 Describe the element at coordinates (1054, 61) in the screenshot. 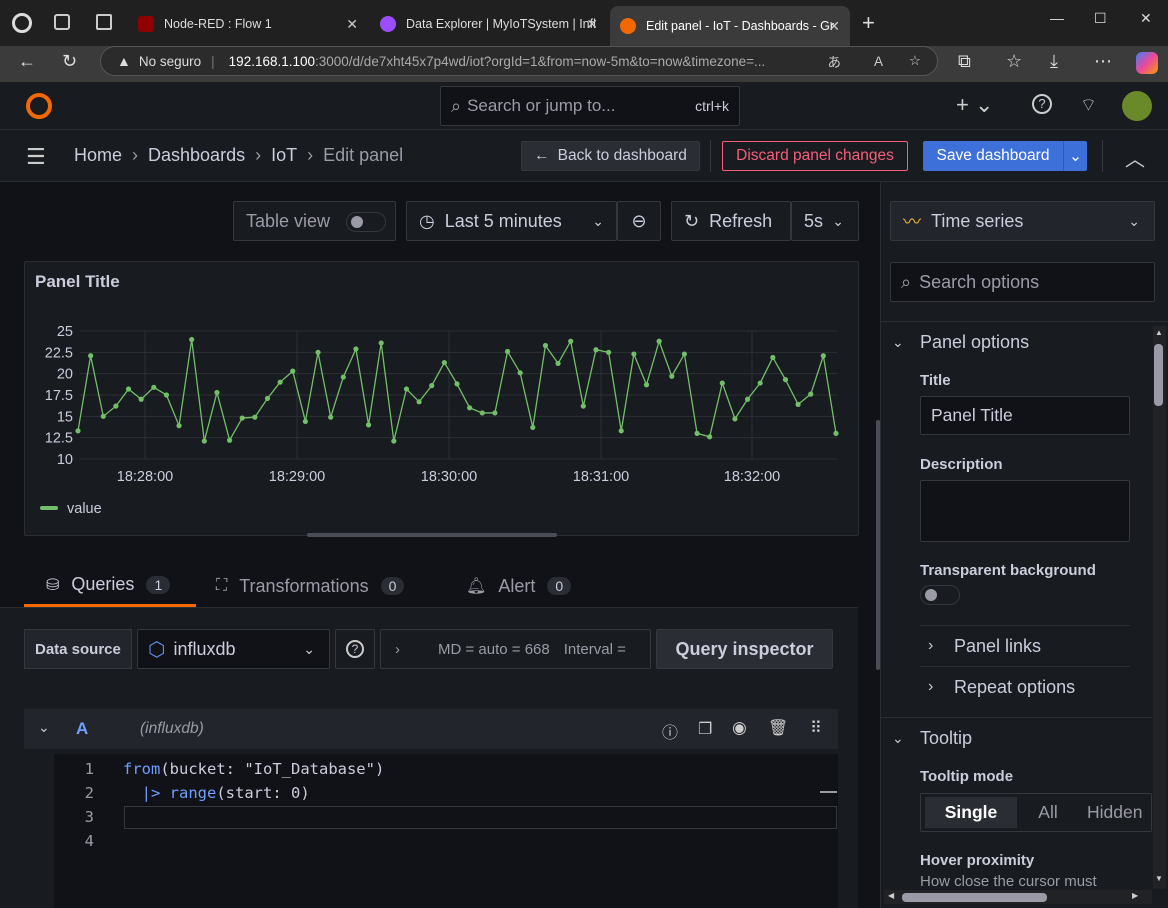

I see `downloads-icon: ⤓` at that location.